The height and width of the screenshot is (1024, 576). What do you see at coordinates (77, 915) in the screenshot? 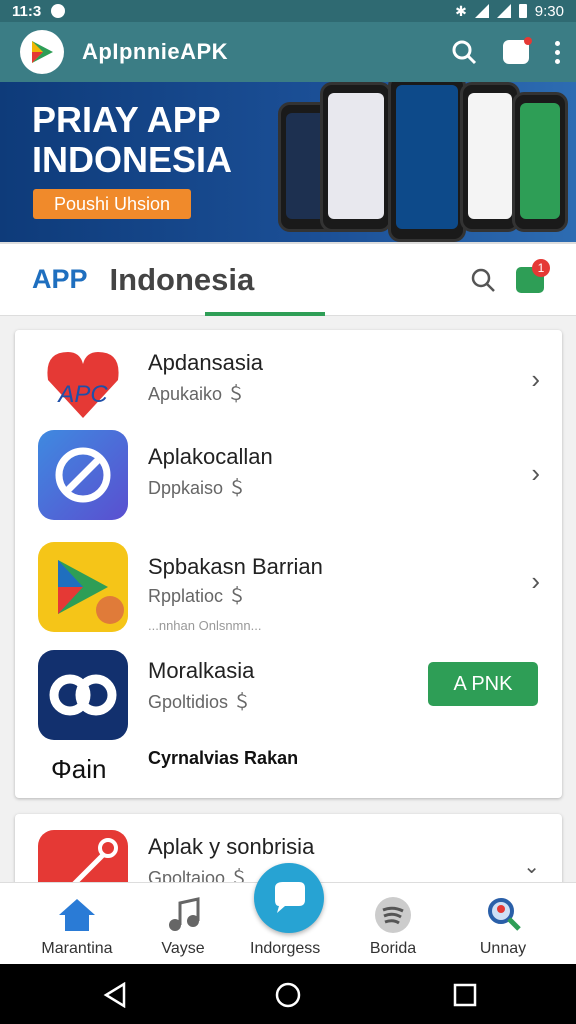
I see `home-icon` at bounding box center [77, 915].